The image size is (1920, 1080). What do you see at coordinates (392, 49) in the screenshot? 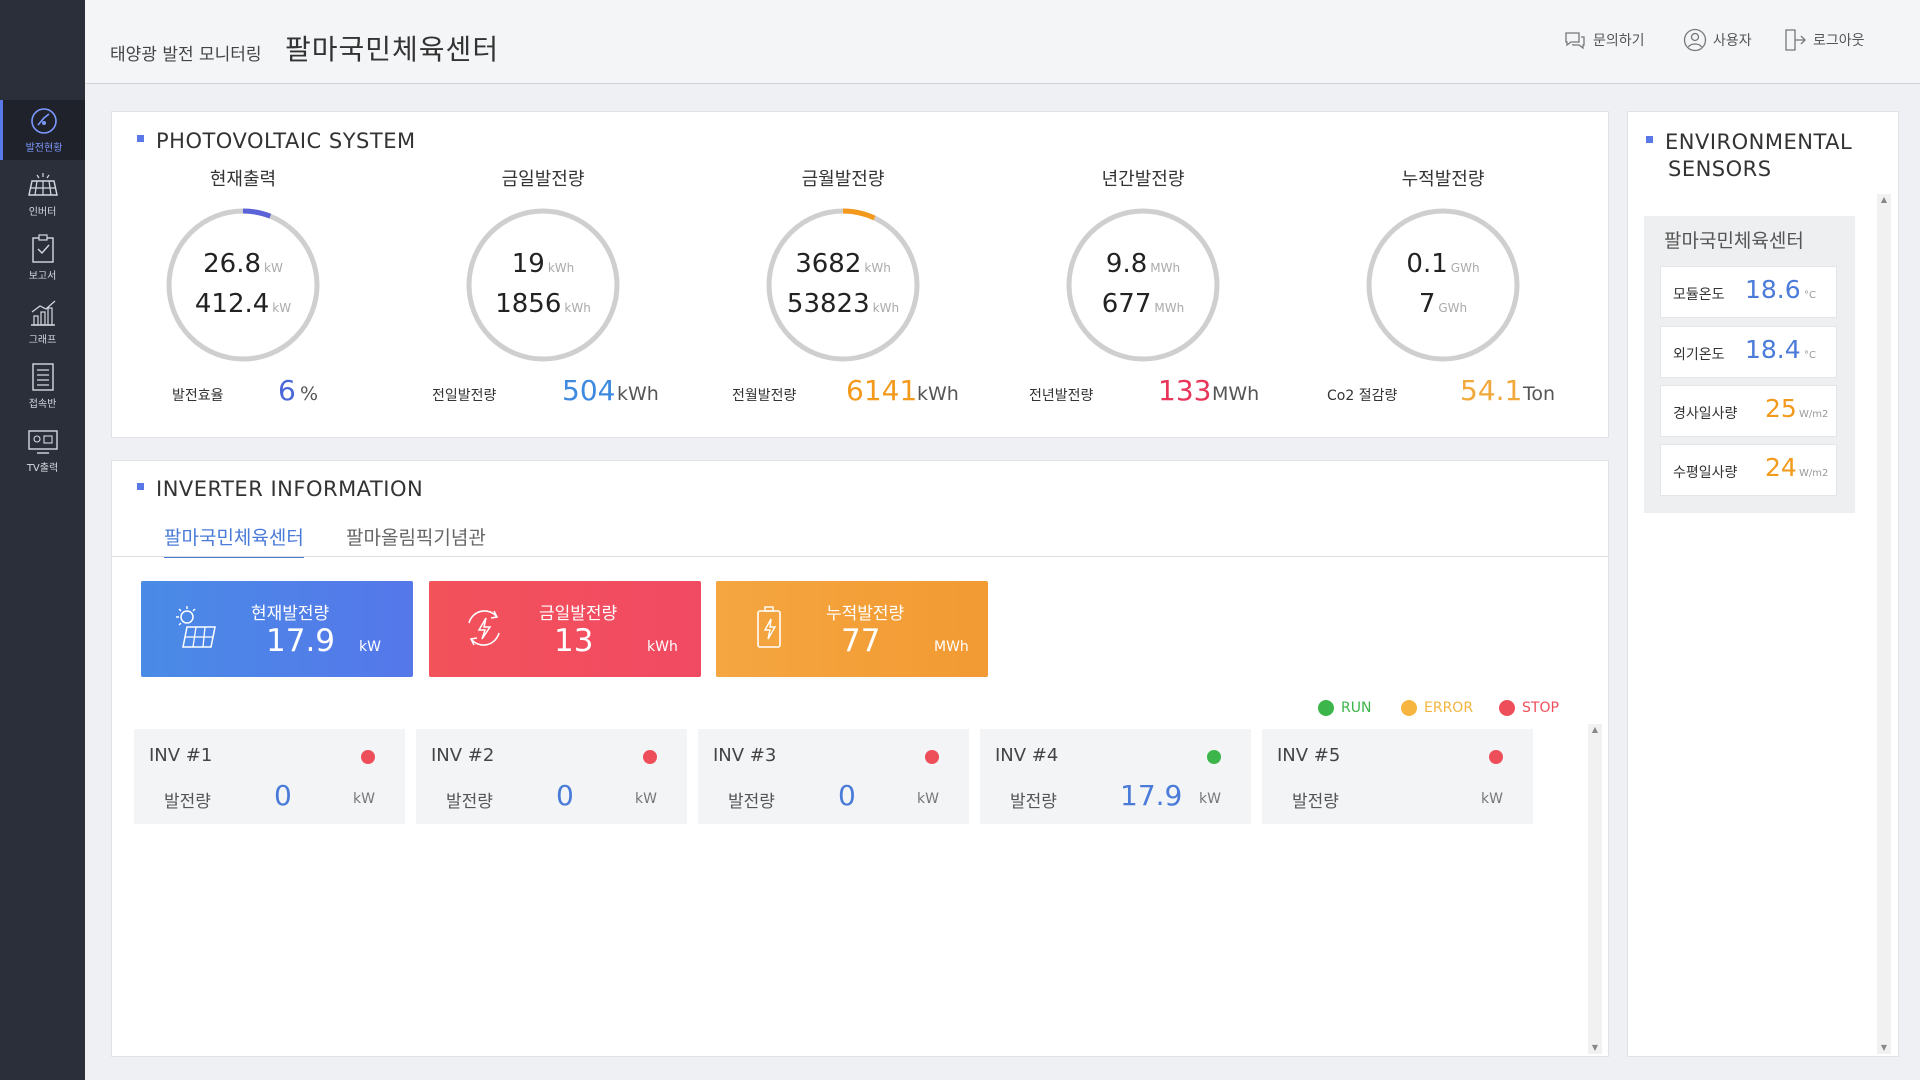
I see `page-title: 팔마국민체육센터` at bounding box center [392, 49].